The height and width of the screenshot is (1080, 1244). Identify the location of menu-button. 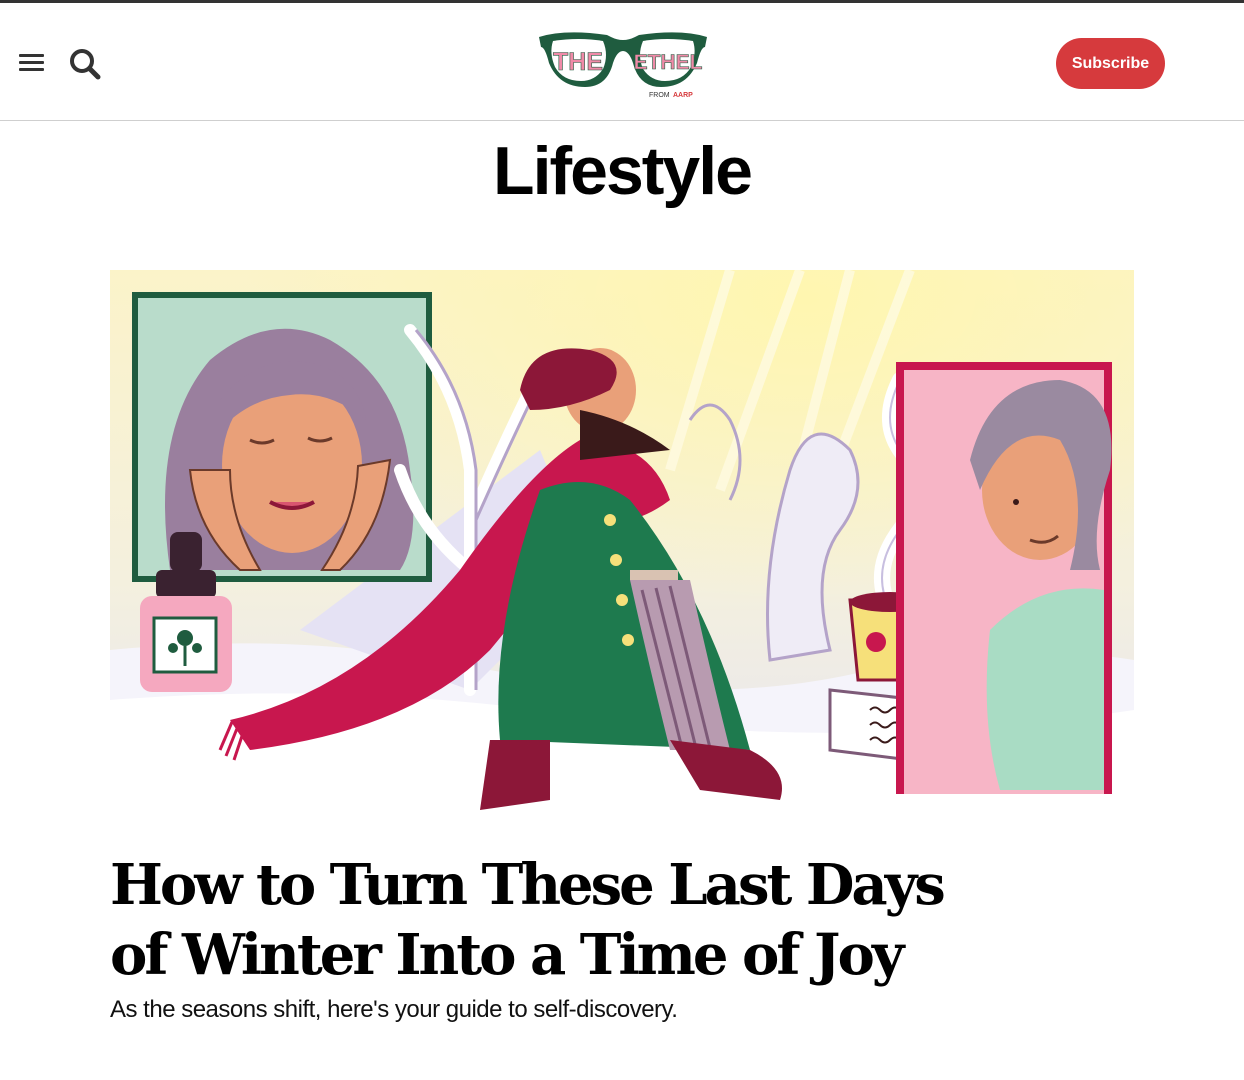
(32, 63).